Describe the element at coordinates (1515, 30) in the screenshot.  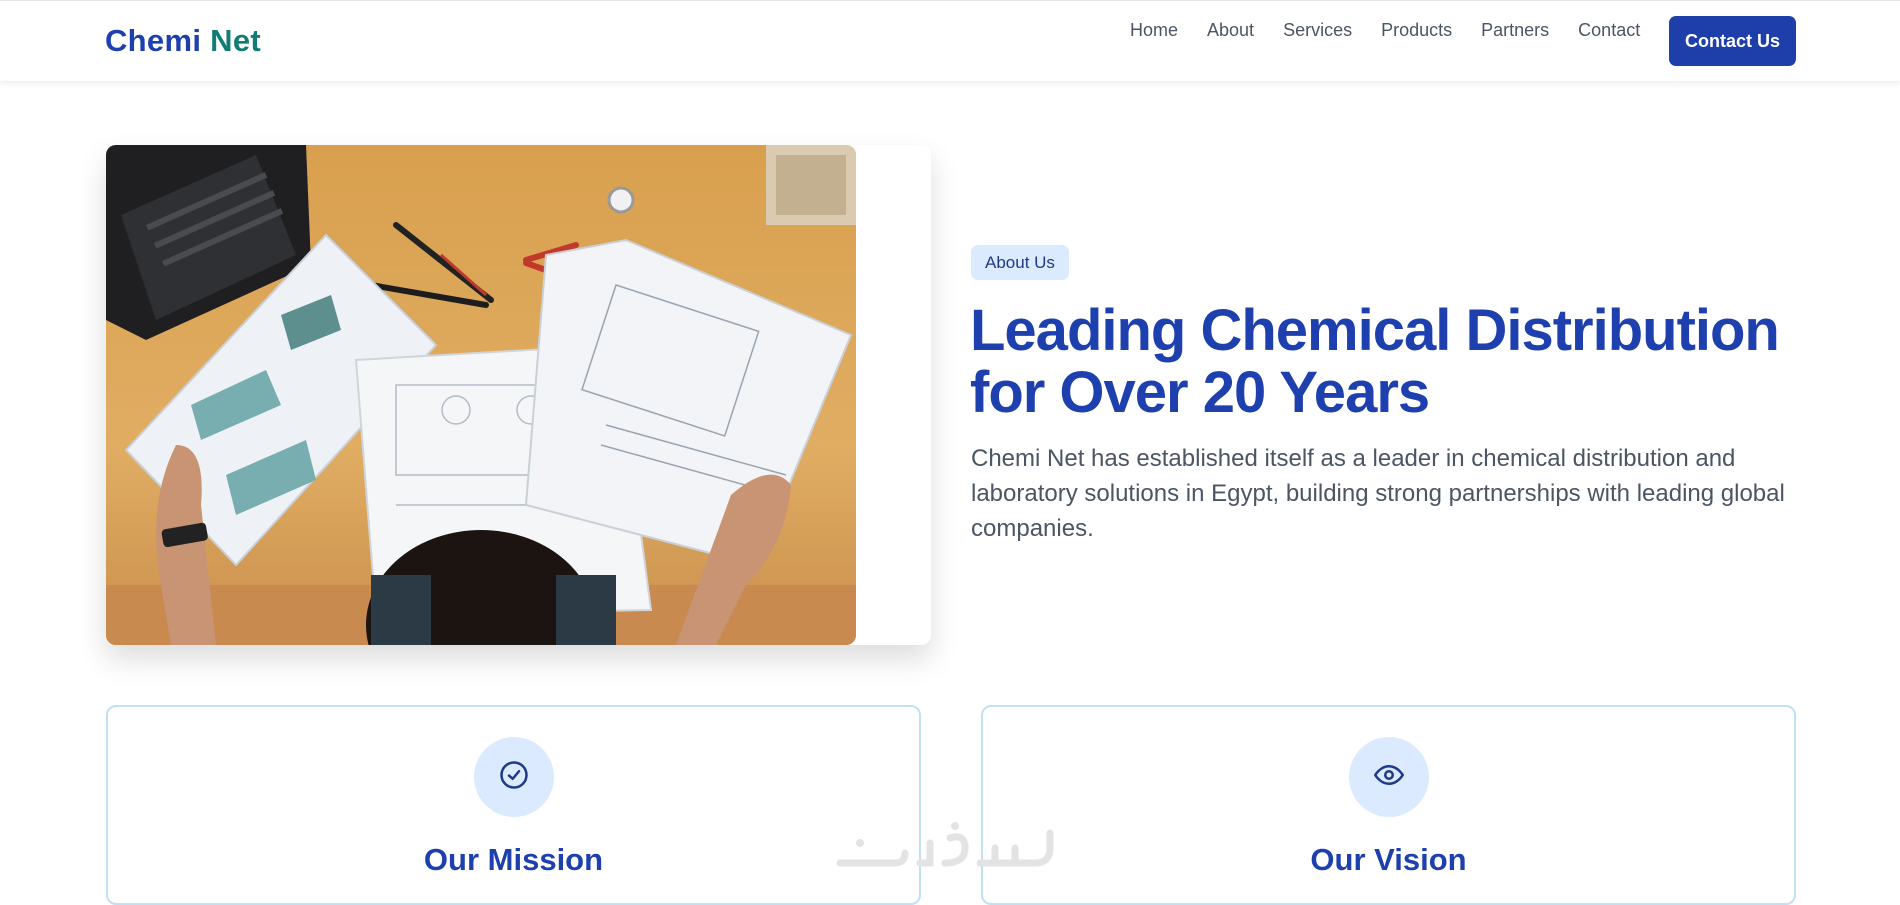
I see `nav-link-partners: Partners` at that location.